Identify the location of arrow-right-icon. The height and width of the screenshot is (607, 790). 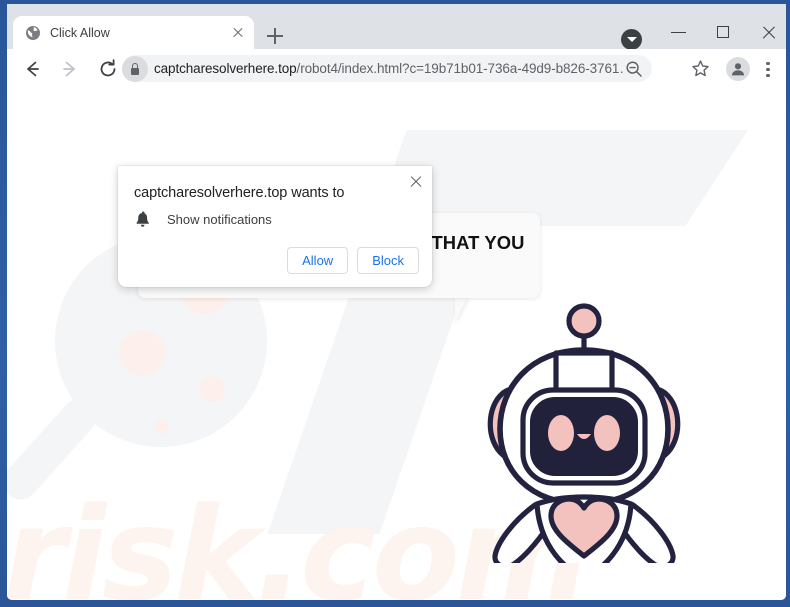
(69, 69).